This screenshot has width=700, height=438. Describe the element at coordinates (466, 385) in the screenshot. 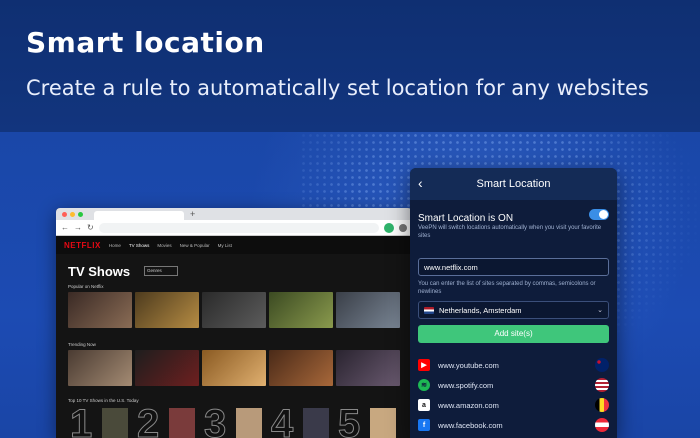

I see `site-name: www.spotify.com` at that location.